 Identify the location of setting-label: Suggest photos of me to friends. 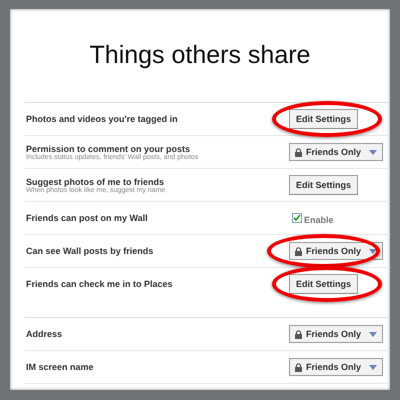
(96, 181).